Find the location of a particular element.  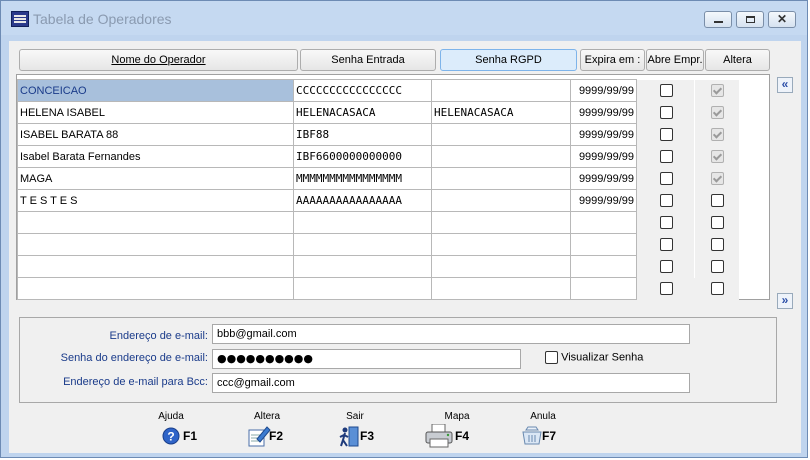

exit-button: Sair F3 is located at coordinates (362, 431).